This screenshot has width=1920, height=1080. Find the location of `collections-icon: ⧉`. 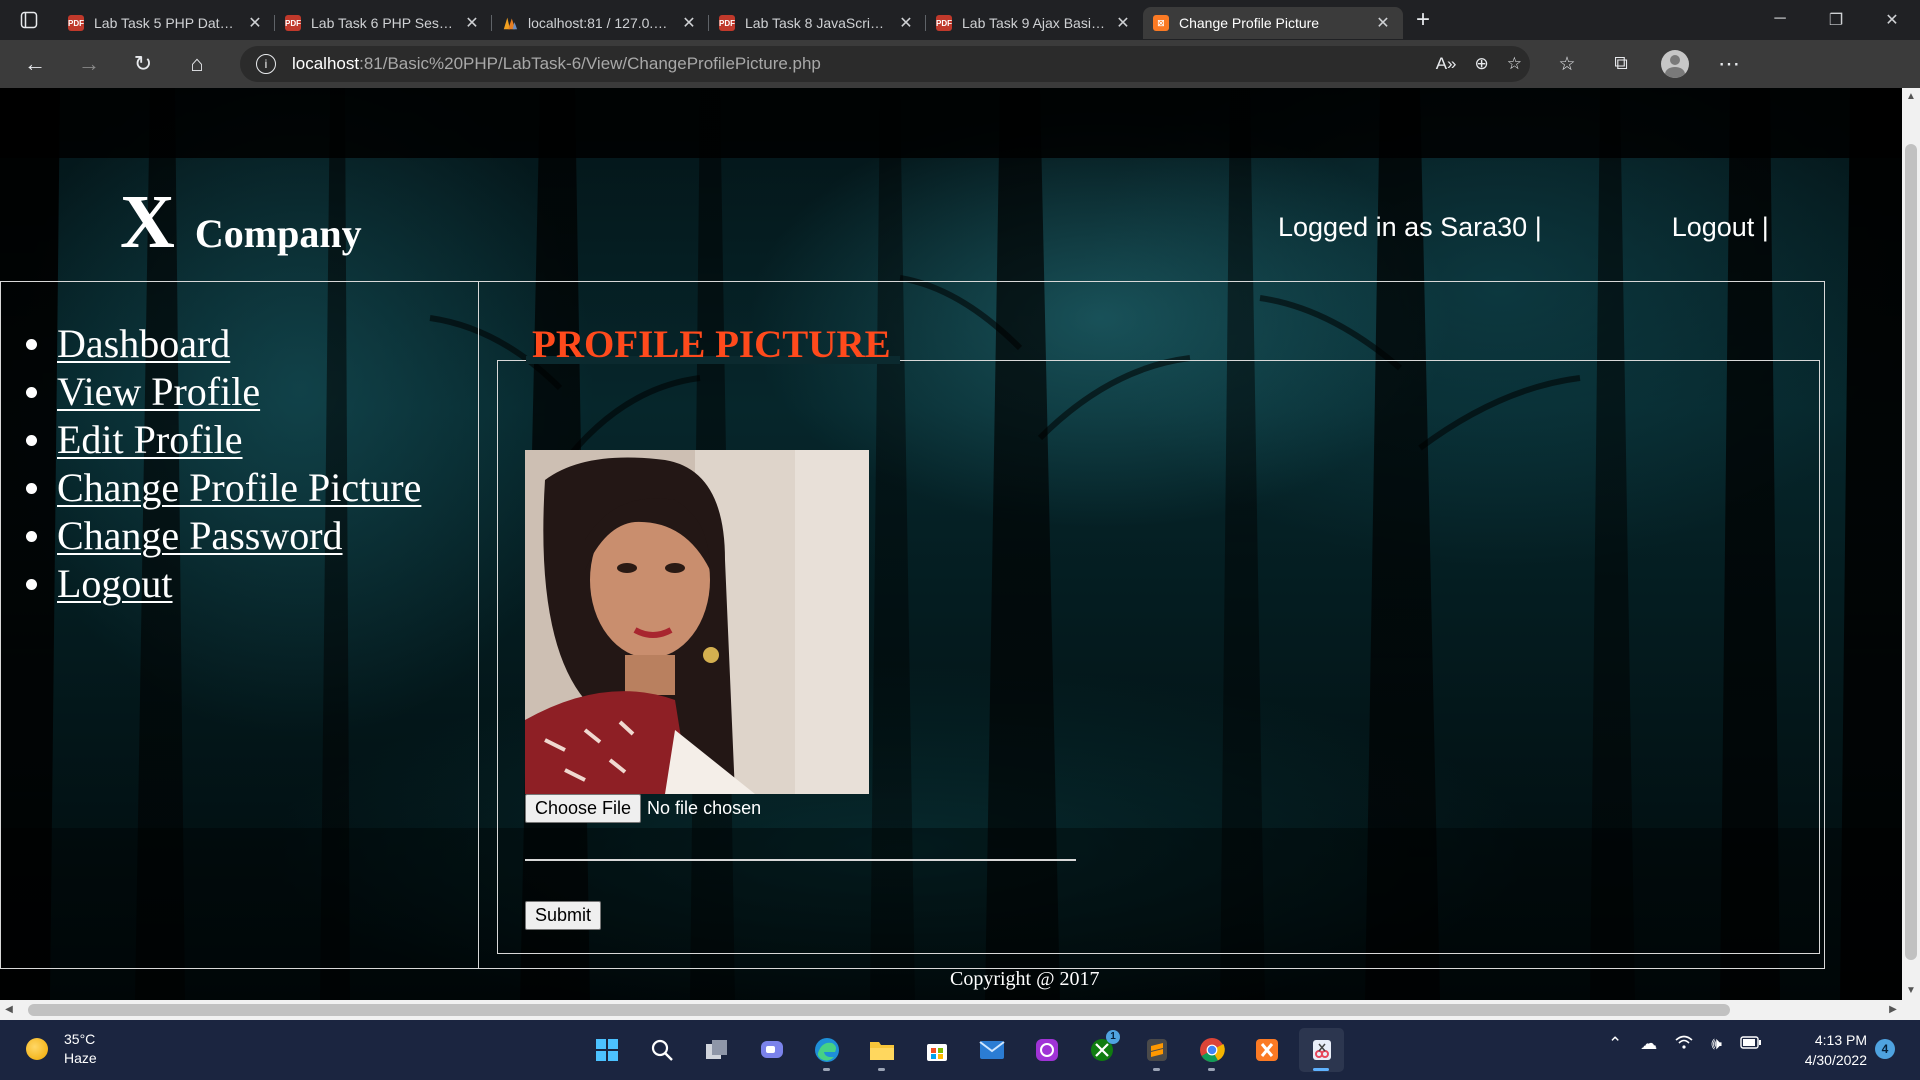

collections-icon: ⧉ is located at coordinates (1621, 64).